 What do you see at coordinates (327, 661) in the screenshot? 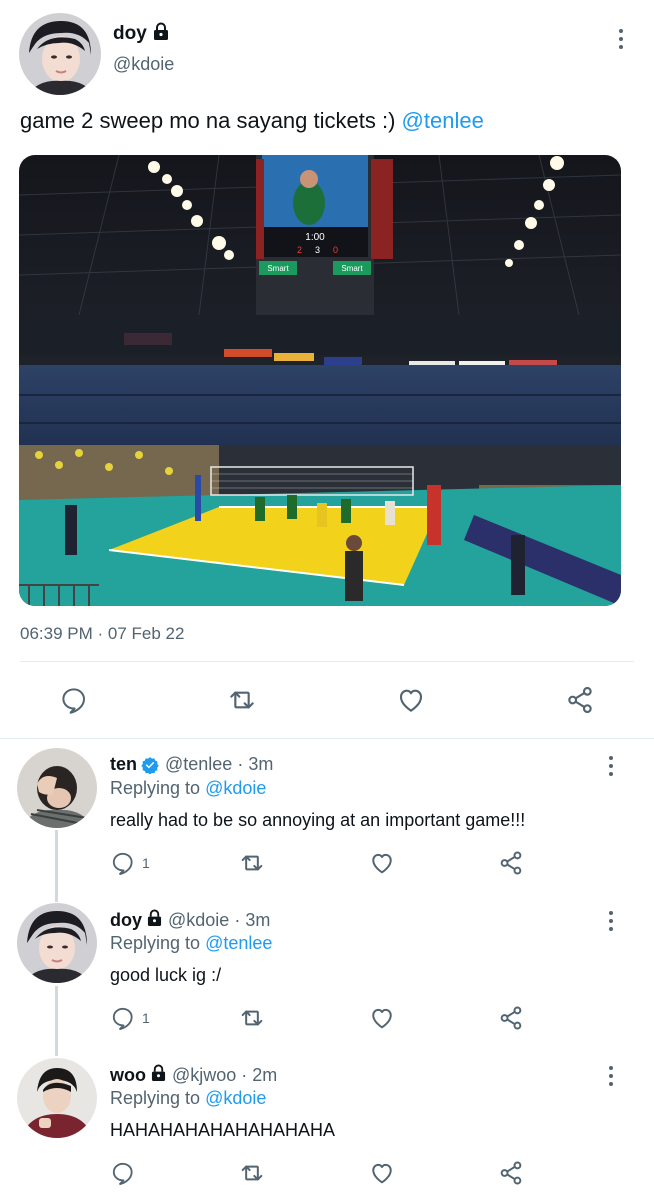
I see `divider-top` at bounding box center [327, 661].